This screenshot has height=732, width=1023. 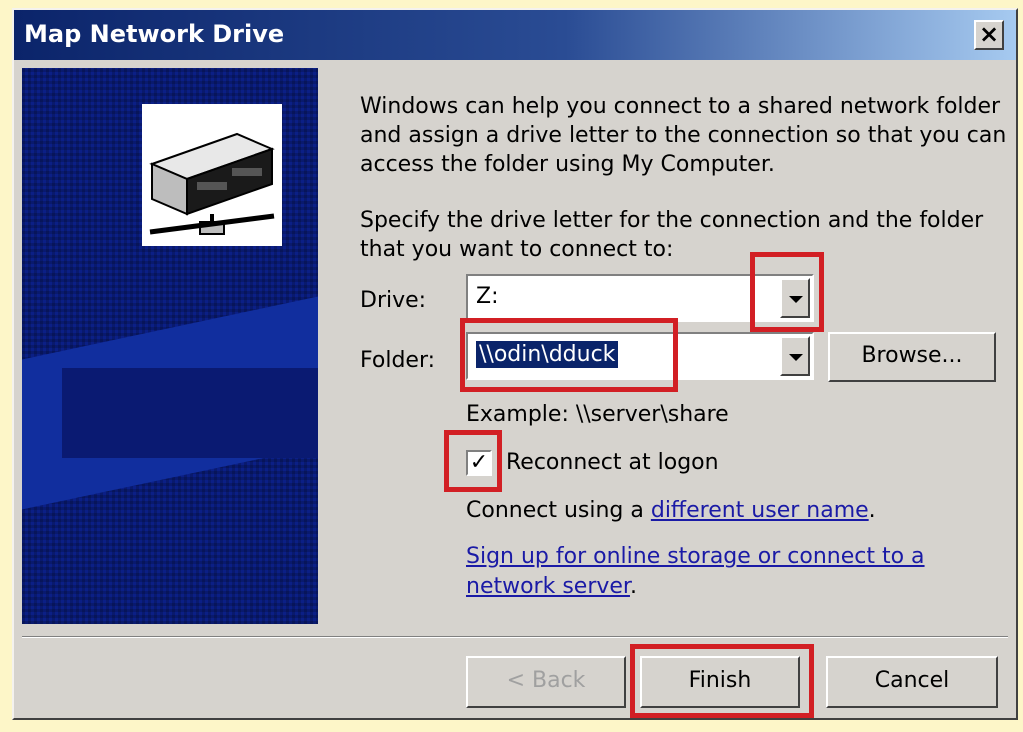 I want to click on close-button: ×, so click(x=989, y=35).